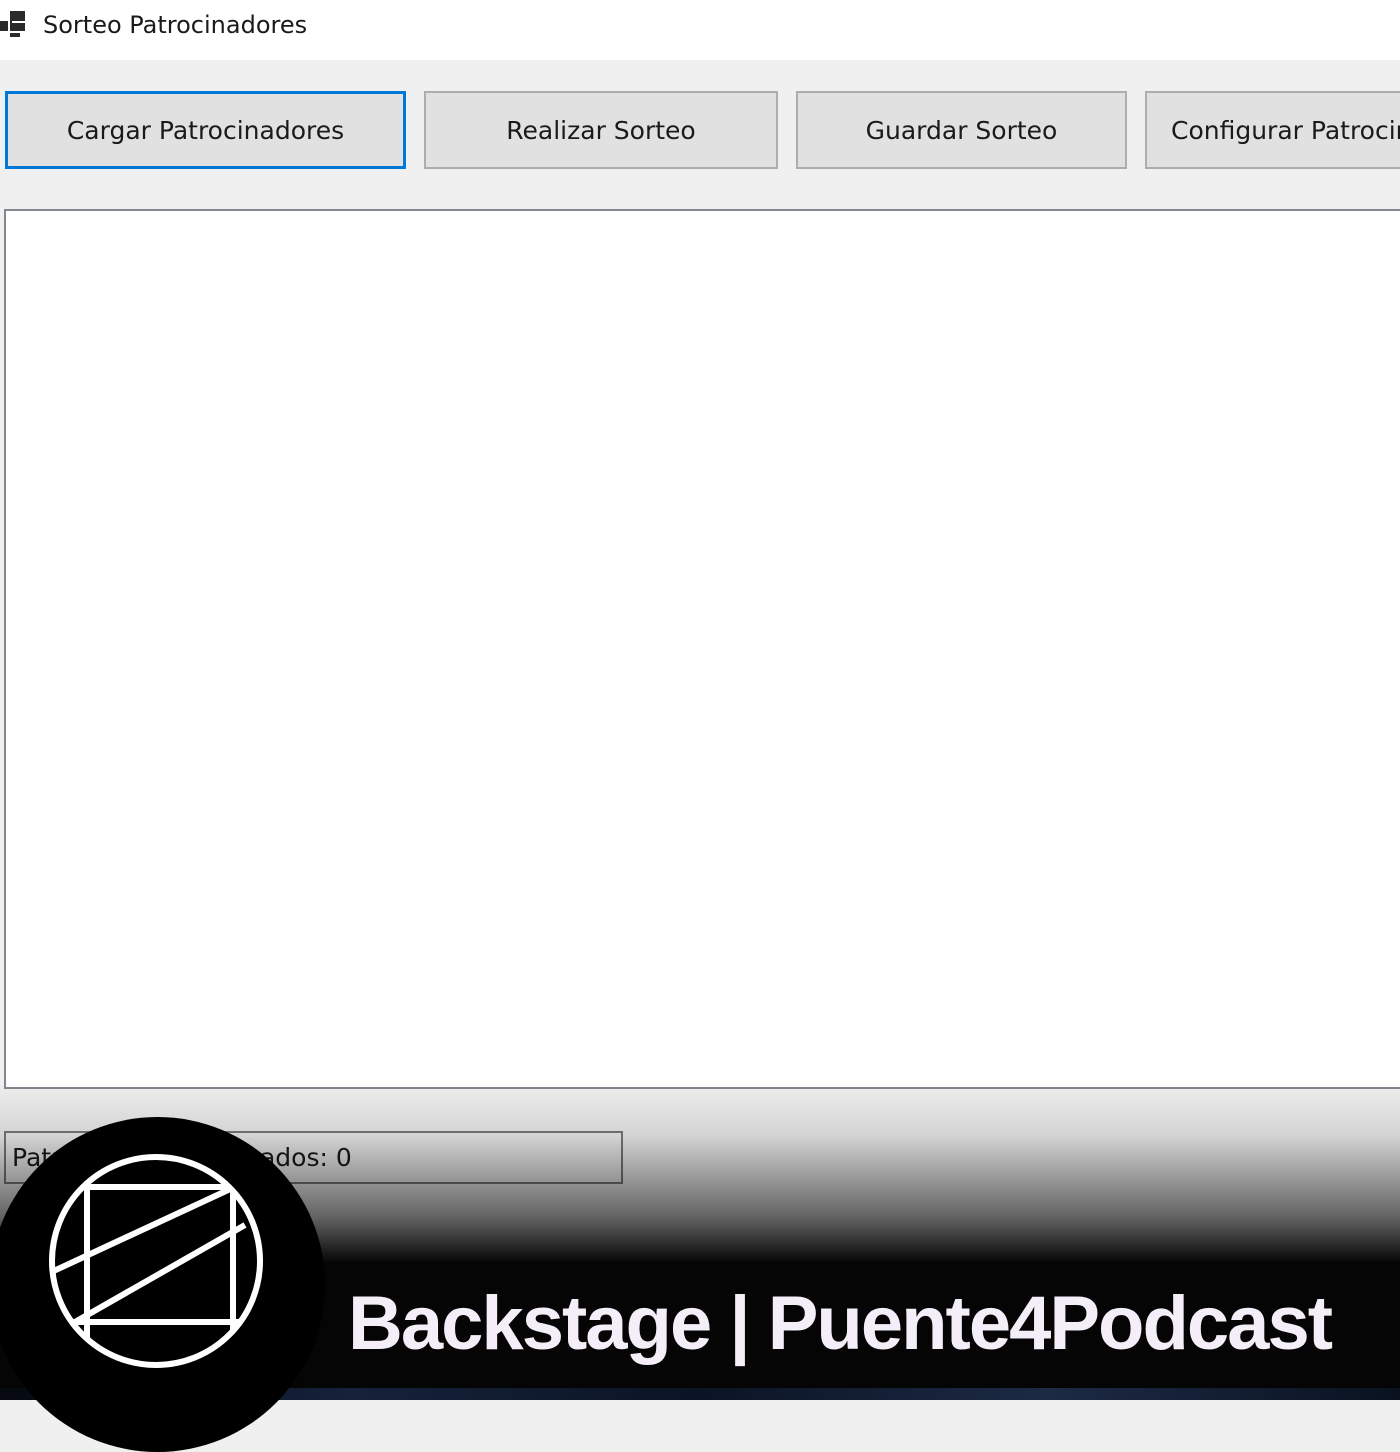 This screenshot has height=1452, width=1400. Describe the element at coordinates (12, 24) in the screenshot. I see `app-window-icon` at that location.